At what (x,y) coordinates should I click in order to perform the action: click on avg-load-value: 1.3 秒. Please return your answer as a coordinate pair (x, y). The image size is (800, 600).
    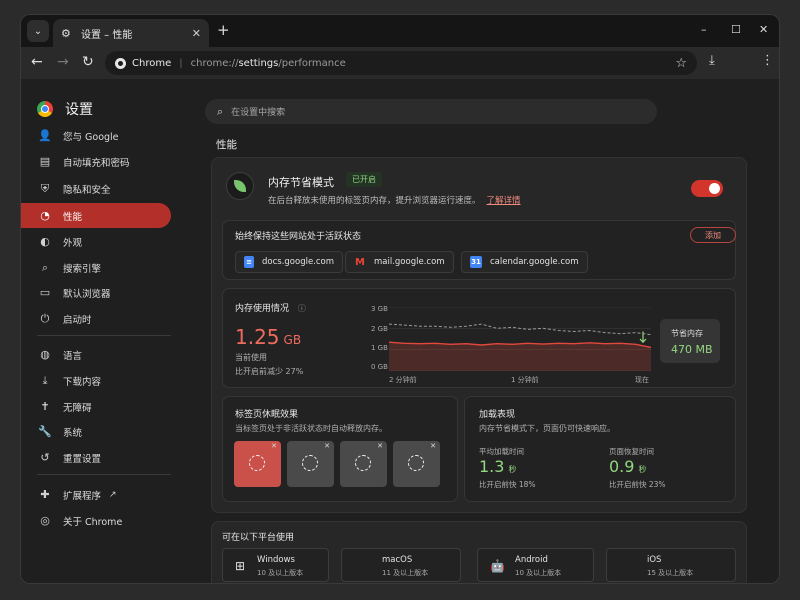
    Looking at the image, I should click on (498, 466).